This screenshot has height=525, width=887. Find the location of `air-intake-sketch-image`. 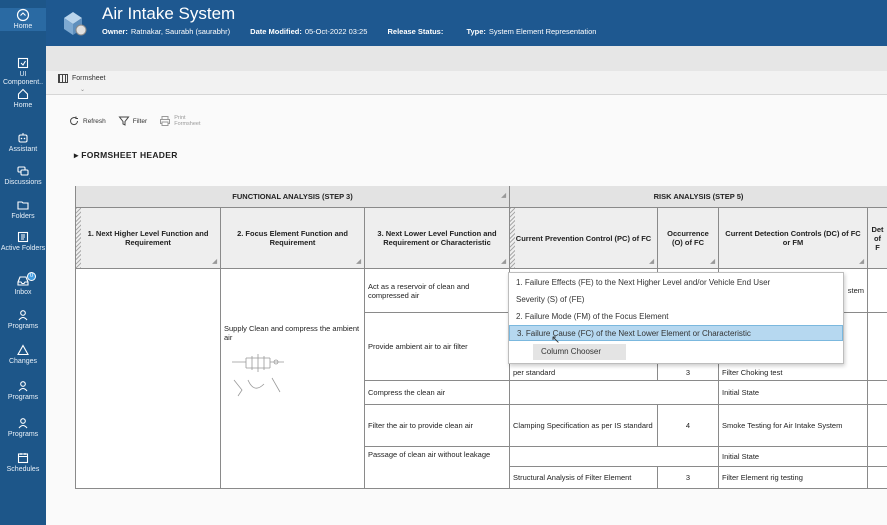

air-intake-sketch-image is located at coordinates (258, 375).